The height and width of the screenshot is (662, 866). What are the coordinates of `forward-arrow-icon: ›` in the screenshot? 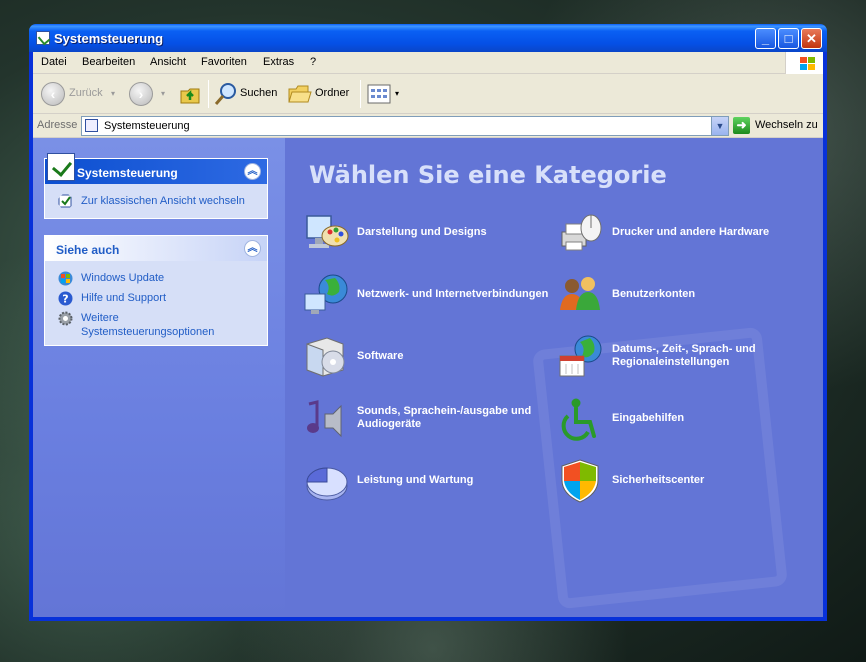 It's located at (141, 94).